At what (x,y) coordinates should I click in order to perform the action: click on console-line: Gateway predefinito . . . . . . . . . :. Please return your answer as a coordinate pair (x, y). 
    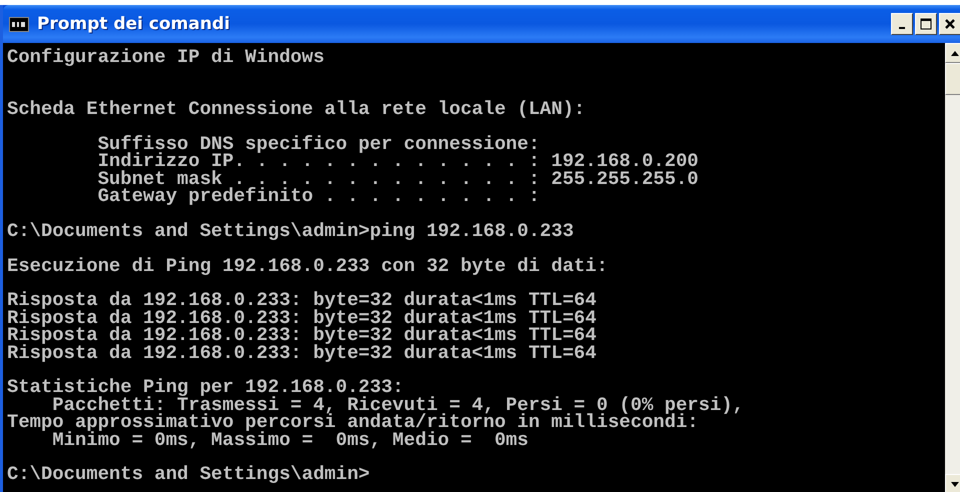
    Looking at the image, I should click on (318, 197).